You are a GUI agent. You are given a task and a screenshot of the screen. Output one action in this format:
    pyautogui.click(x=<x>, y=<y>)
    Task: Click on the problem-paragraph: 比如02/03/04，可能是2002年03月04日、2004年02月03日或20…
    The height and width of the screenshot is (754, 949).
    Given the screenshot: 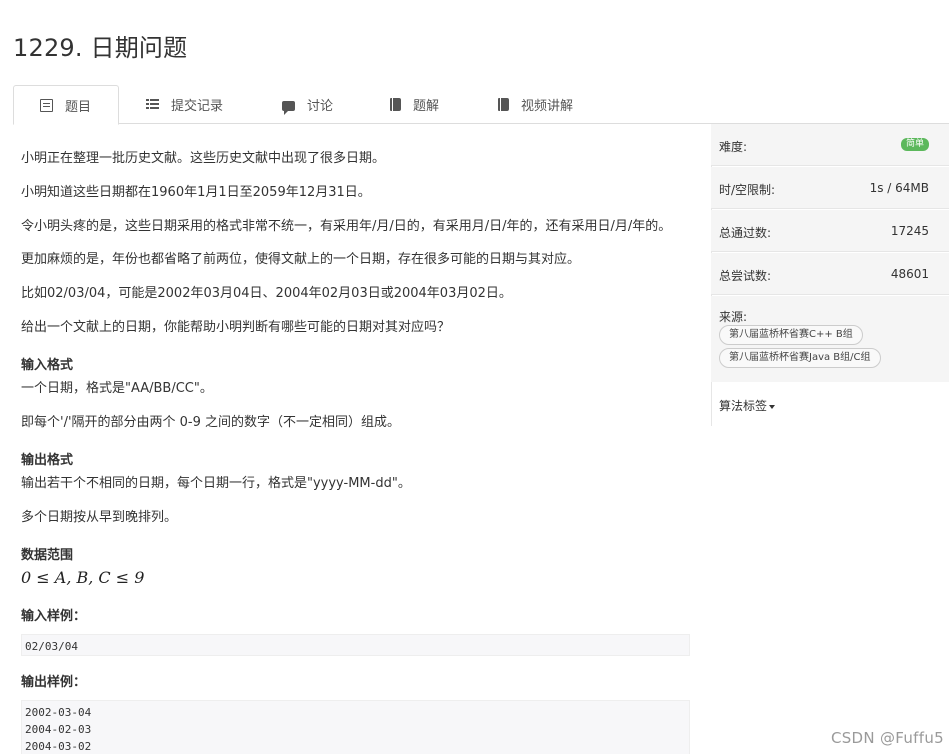 What is the action you would take?
    pyautogui.click(x=266, y=293)
    